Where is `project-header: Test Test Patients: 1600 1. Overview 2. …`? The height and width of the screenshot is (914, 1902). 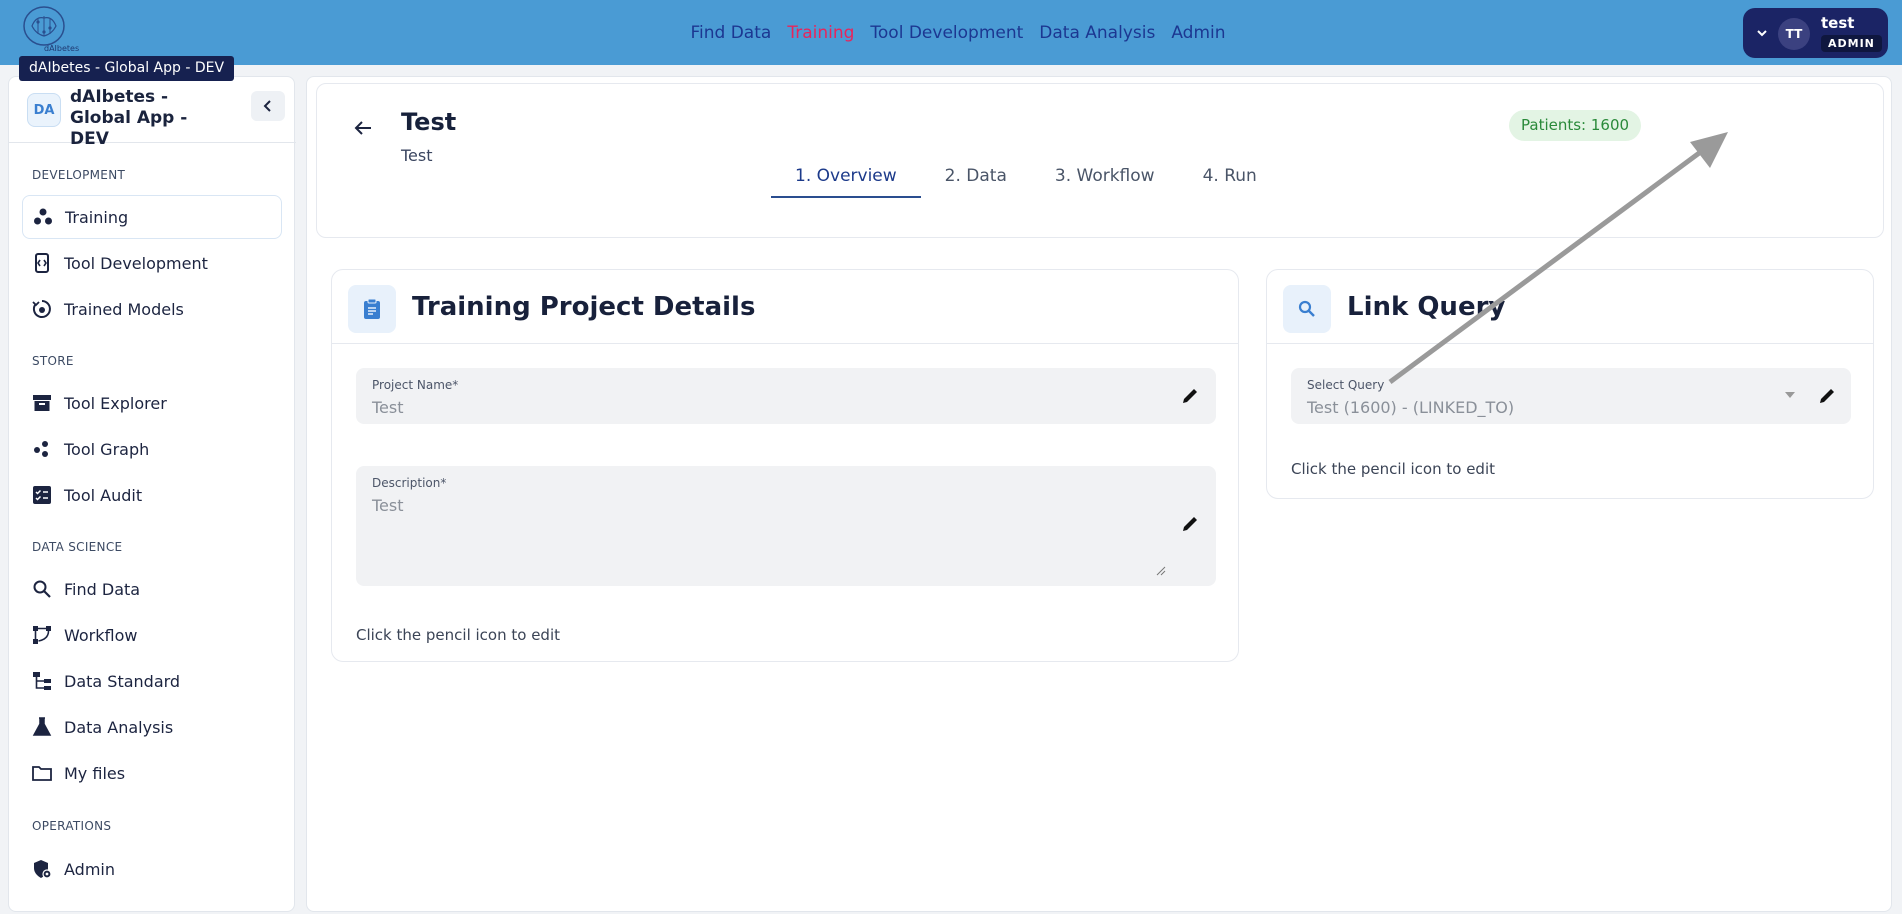
project-header: Test Test Patients: 1600 1. Overview 2. … is located at coordinates (1100, 160).